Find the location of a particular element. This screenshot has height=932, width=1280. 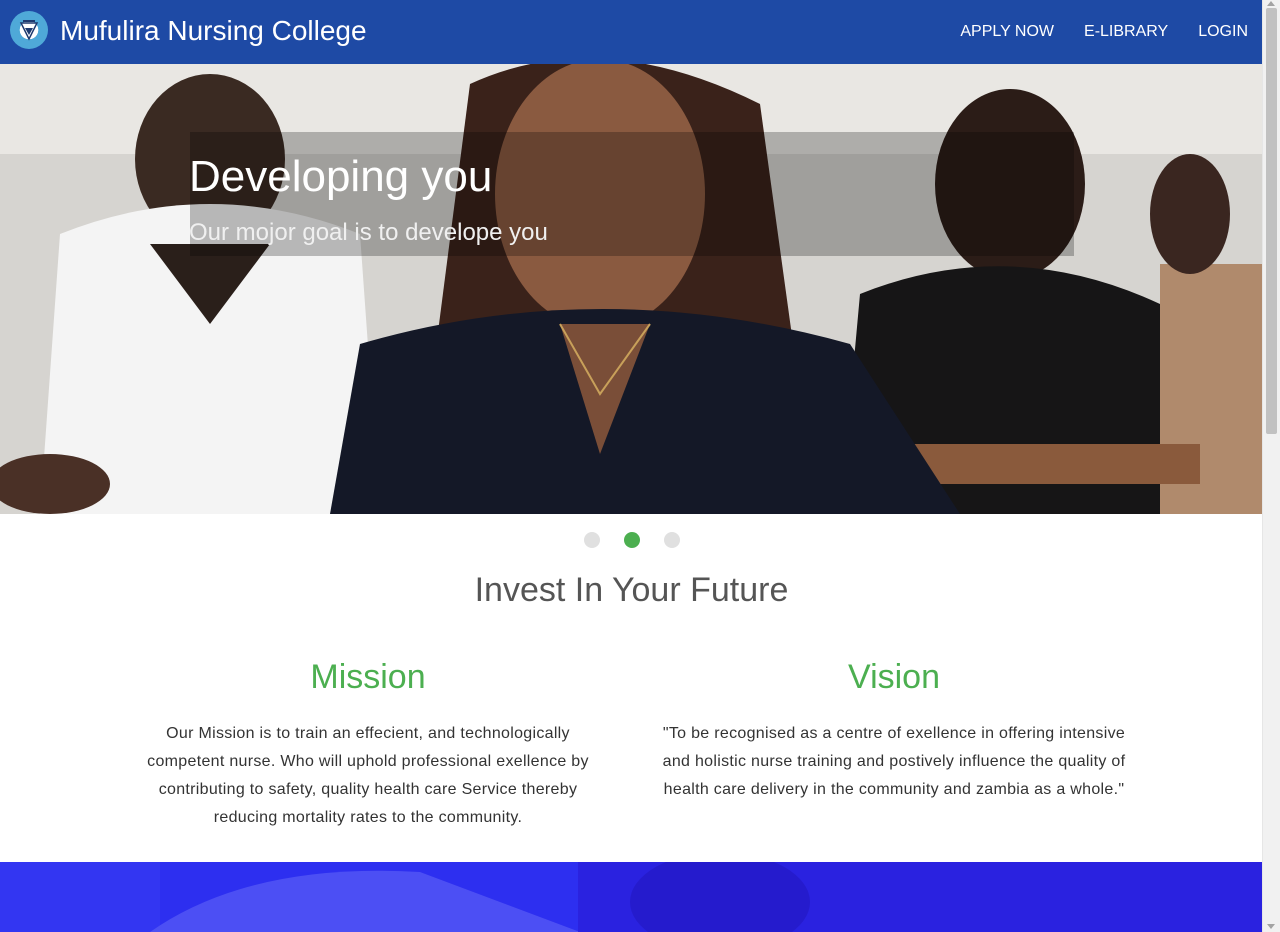

college-crest-icon is located at coordinates (29, 30).